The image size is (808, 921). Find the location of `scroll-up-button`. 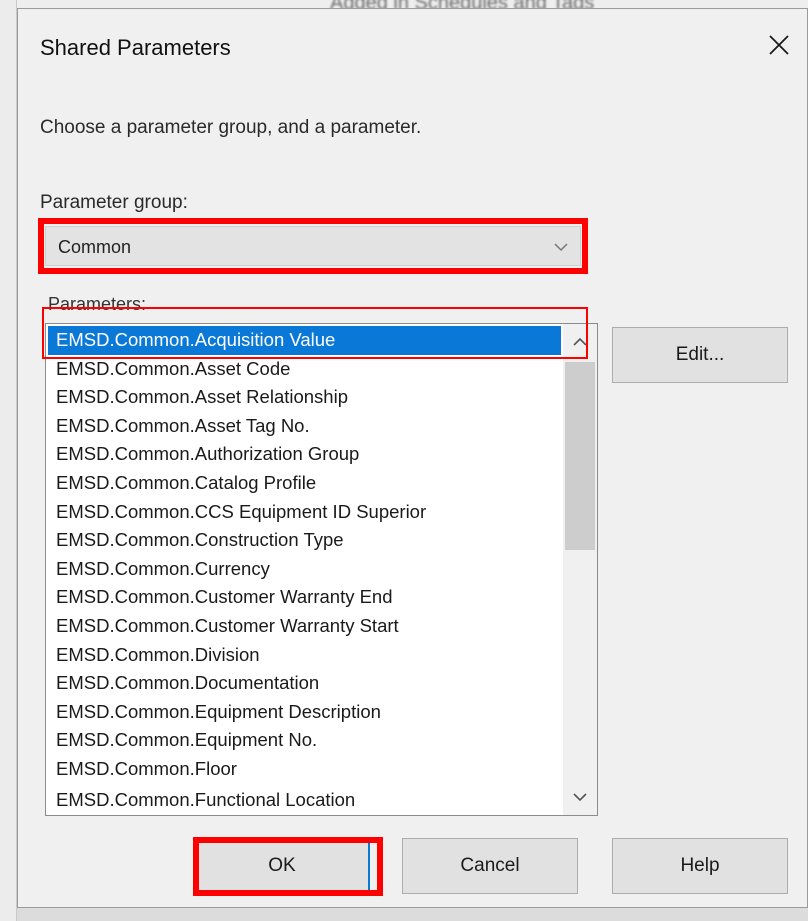

scroll-up-button is located at coordinates (580, 342).